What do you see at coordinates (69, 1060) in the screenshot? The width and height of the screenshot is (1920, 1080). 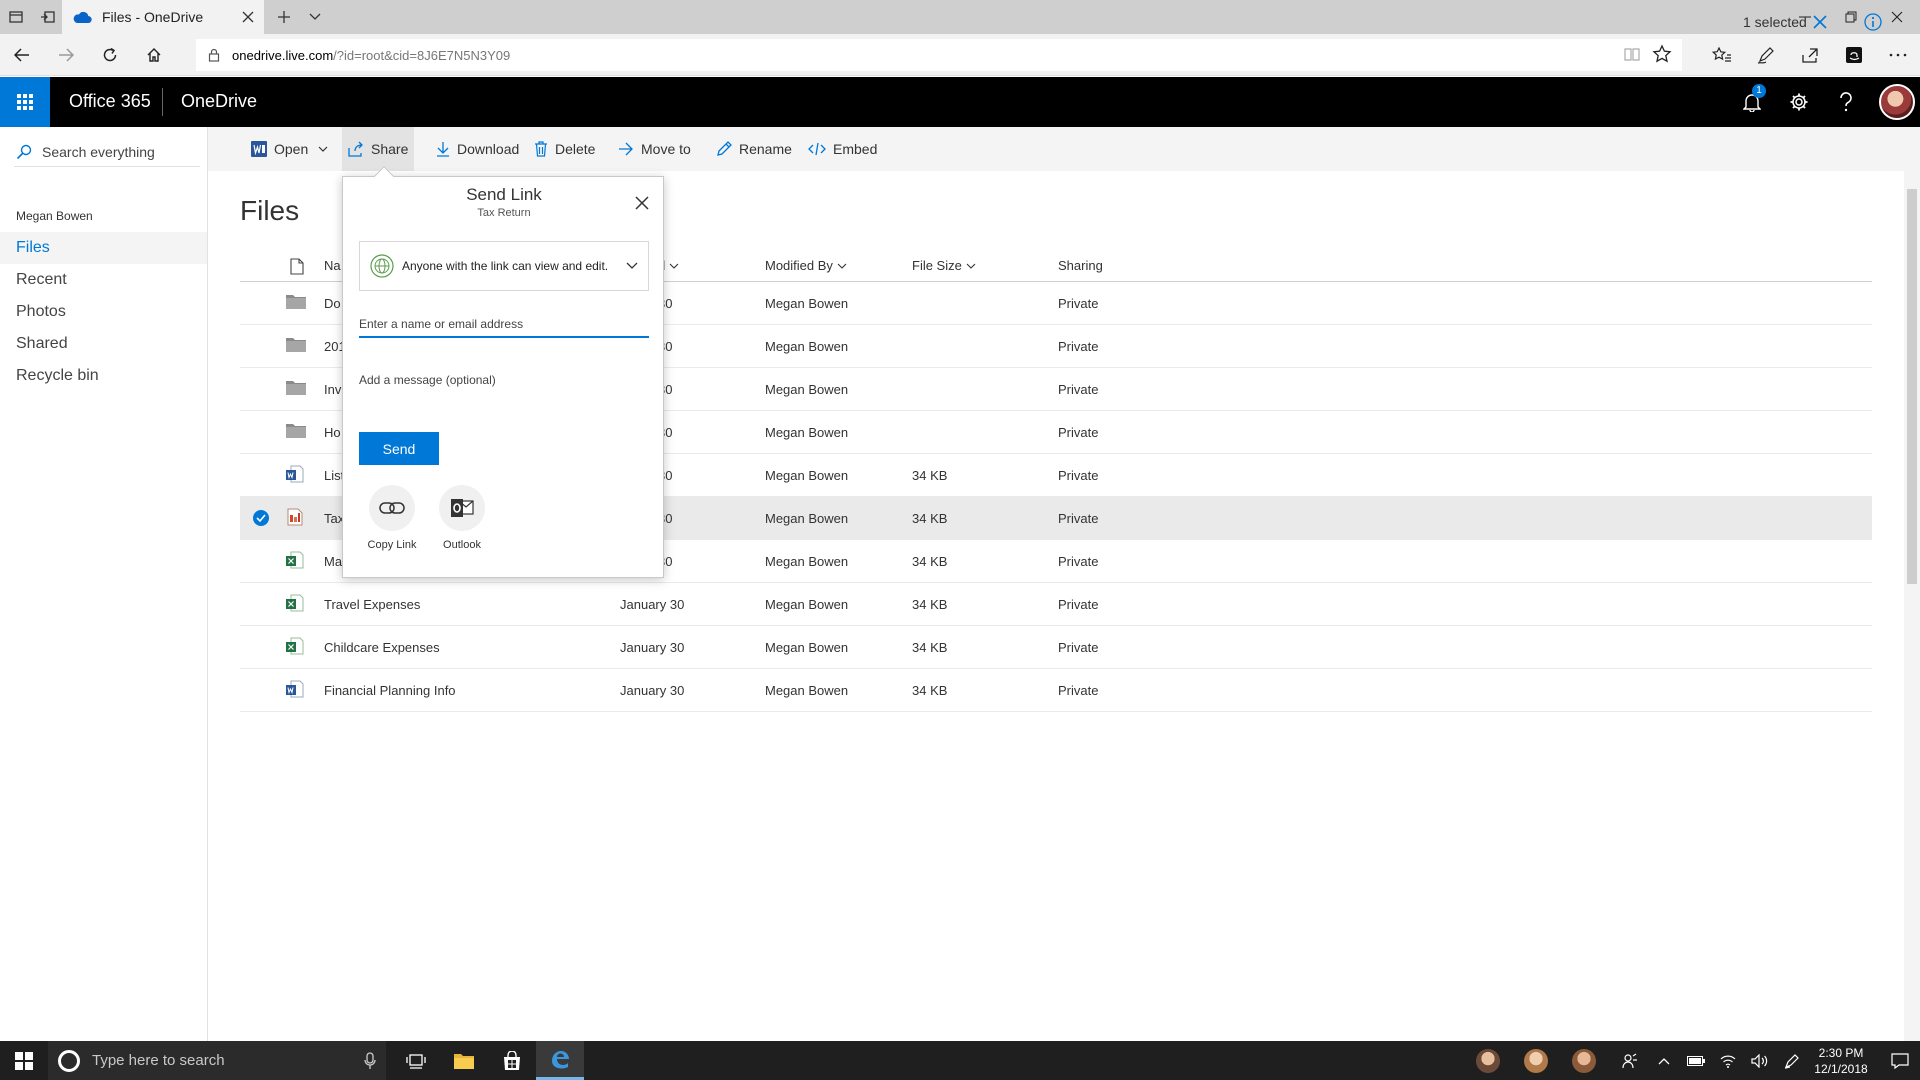 I see `cortana-ring-icon` at bounding box center [69, 1060].